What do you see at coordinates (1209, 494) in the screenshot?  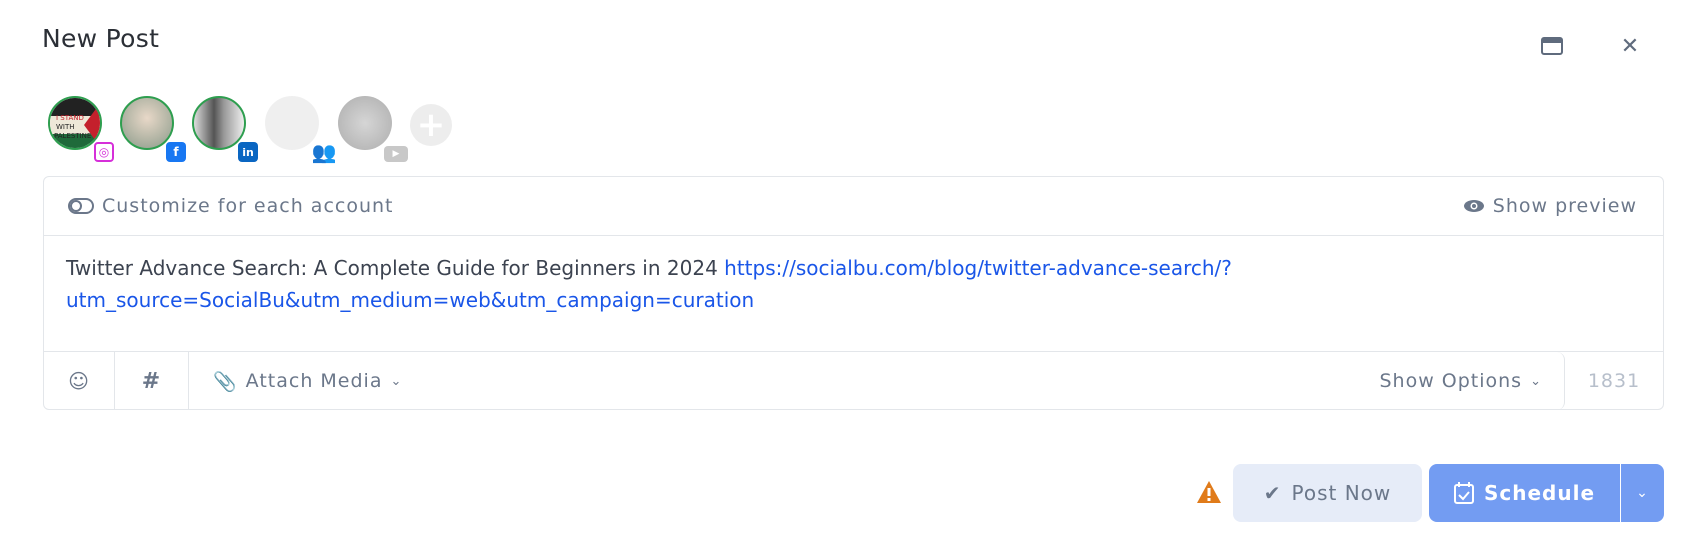 I see `warning-icon` at bounding box center [1209, 494].